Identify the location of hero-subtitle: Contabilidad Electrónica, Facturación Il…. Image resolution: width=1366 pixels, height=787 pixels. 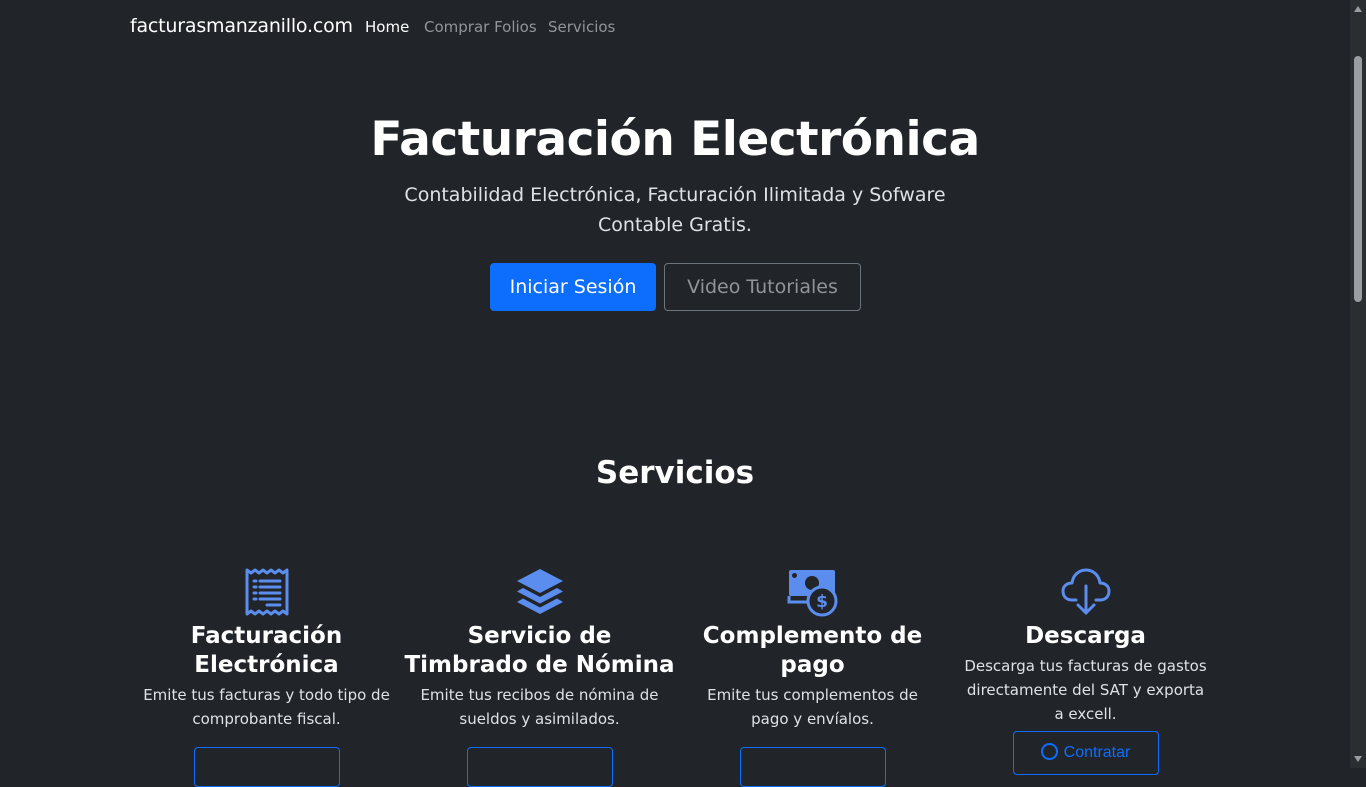
(675, 210).